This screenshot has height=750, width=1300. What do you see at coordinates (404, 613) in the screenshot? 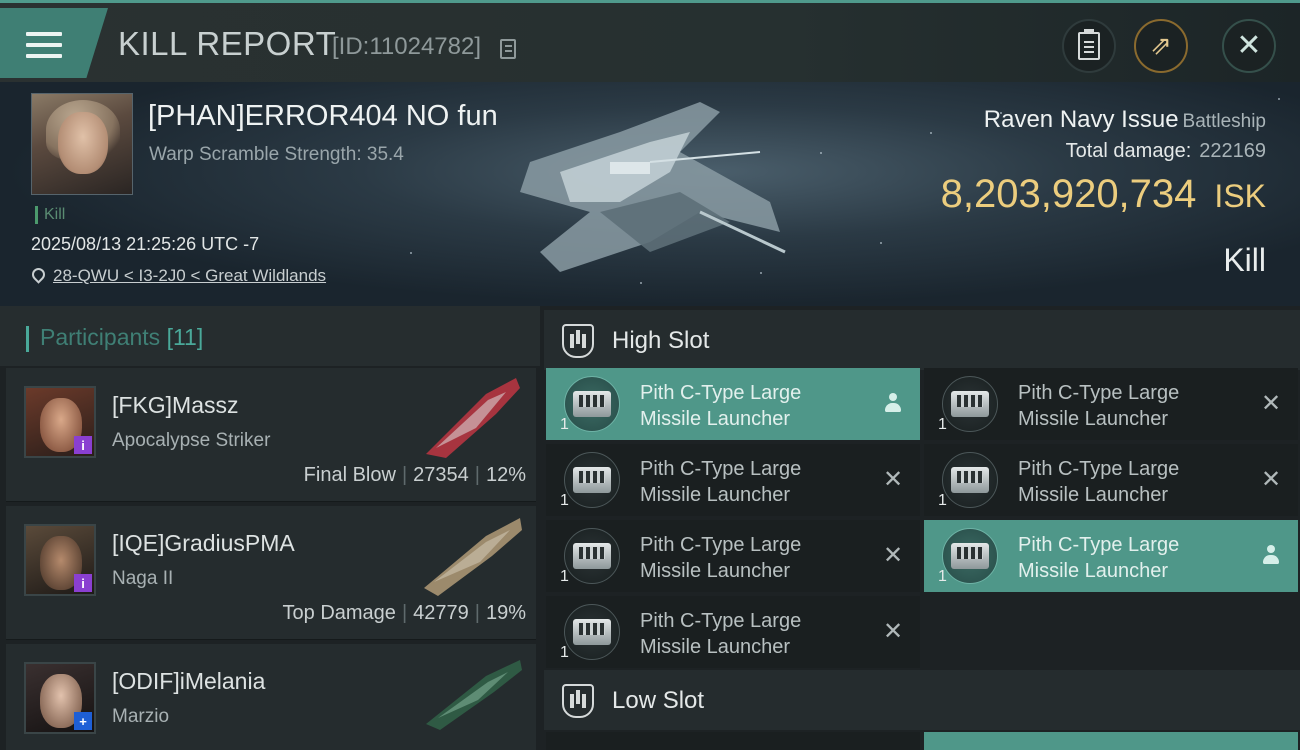
I see `participant-stats: Top Damage | 42779 | 19%` at bounding box center [404, 613].